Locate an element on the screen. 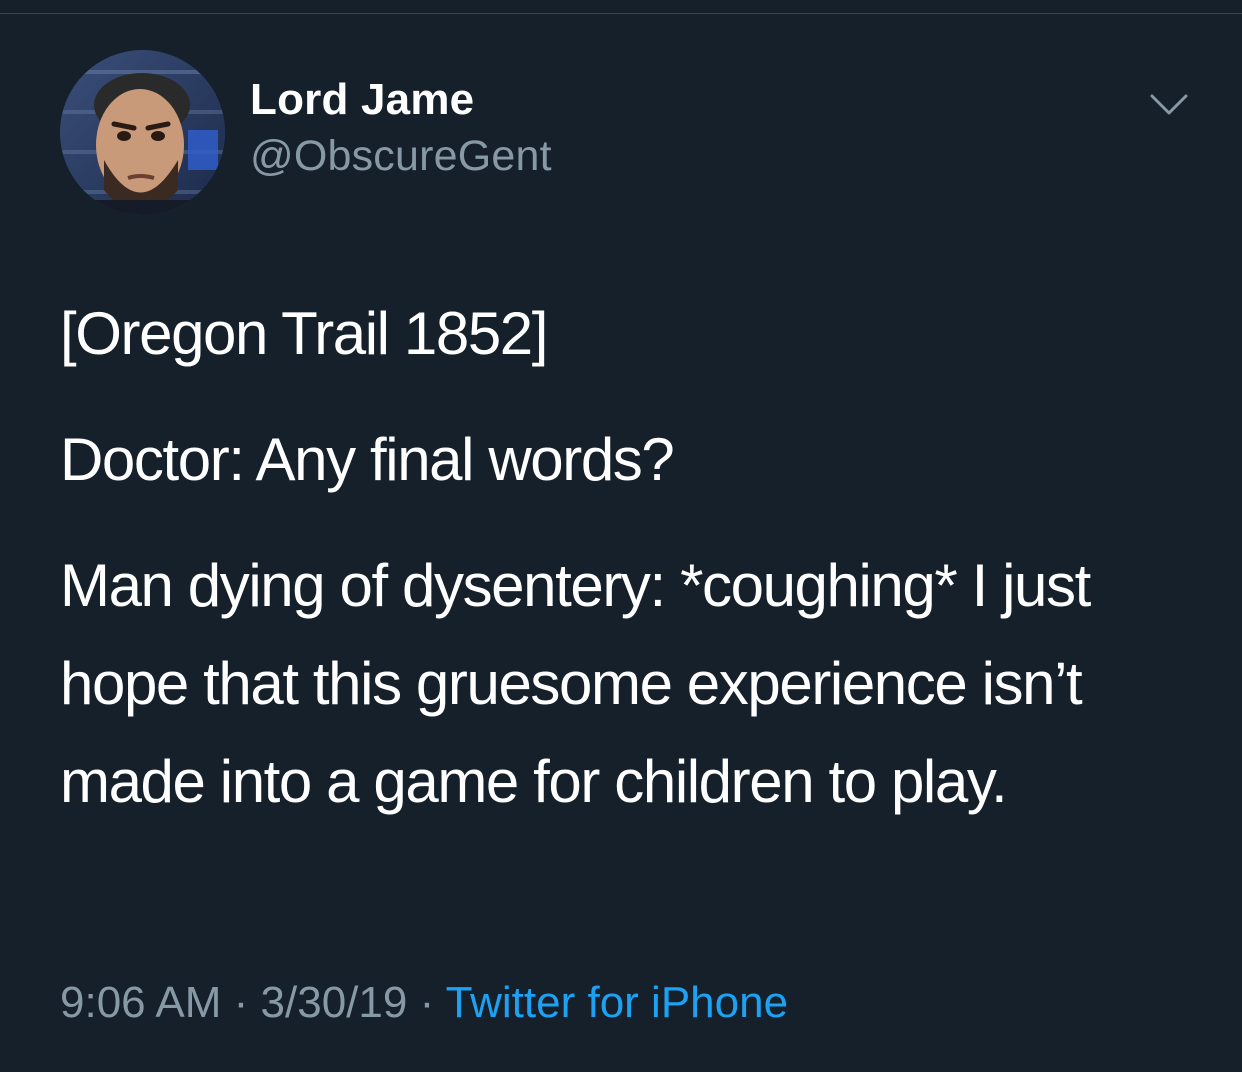 The image size is (1242, 1072). tweet-options-button is located at coordinates (1169, 105).